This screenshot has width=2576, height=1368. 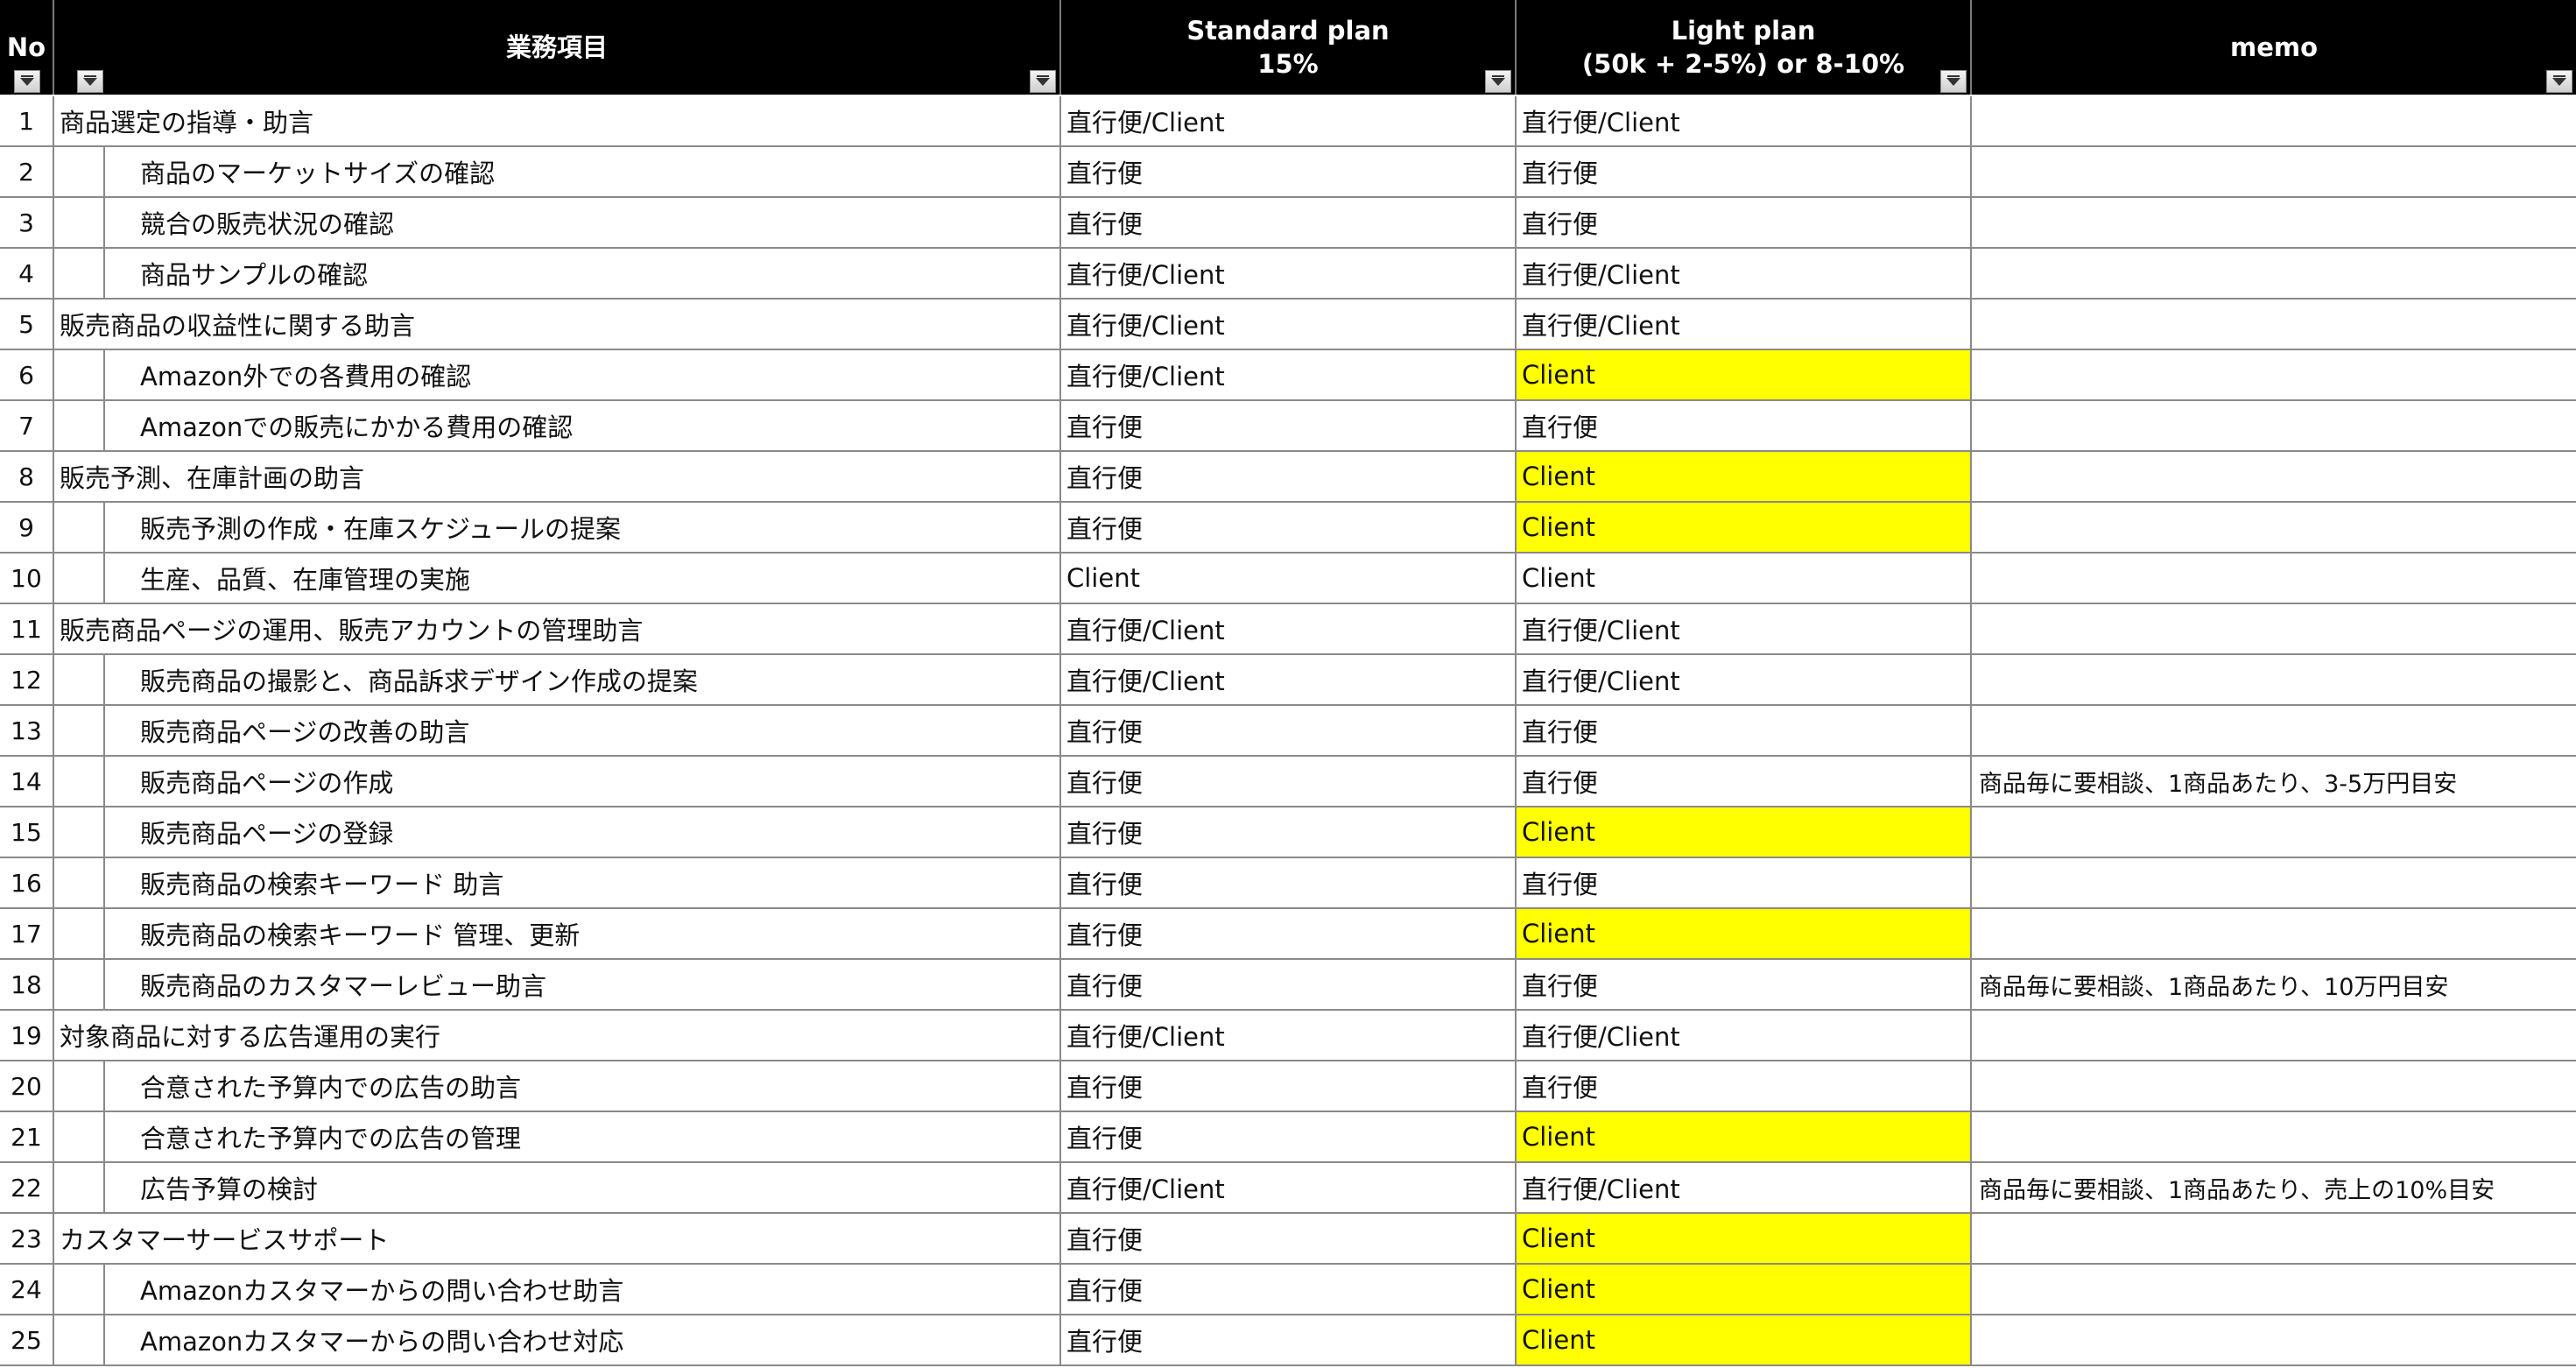 What do you see at coordinates (557, 680) in the screenshot?
I see `cell-task: 販売商品の撮影と、商品訴求デザイン作成の提案` at bounding box center [557, 680].